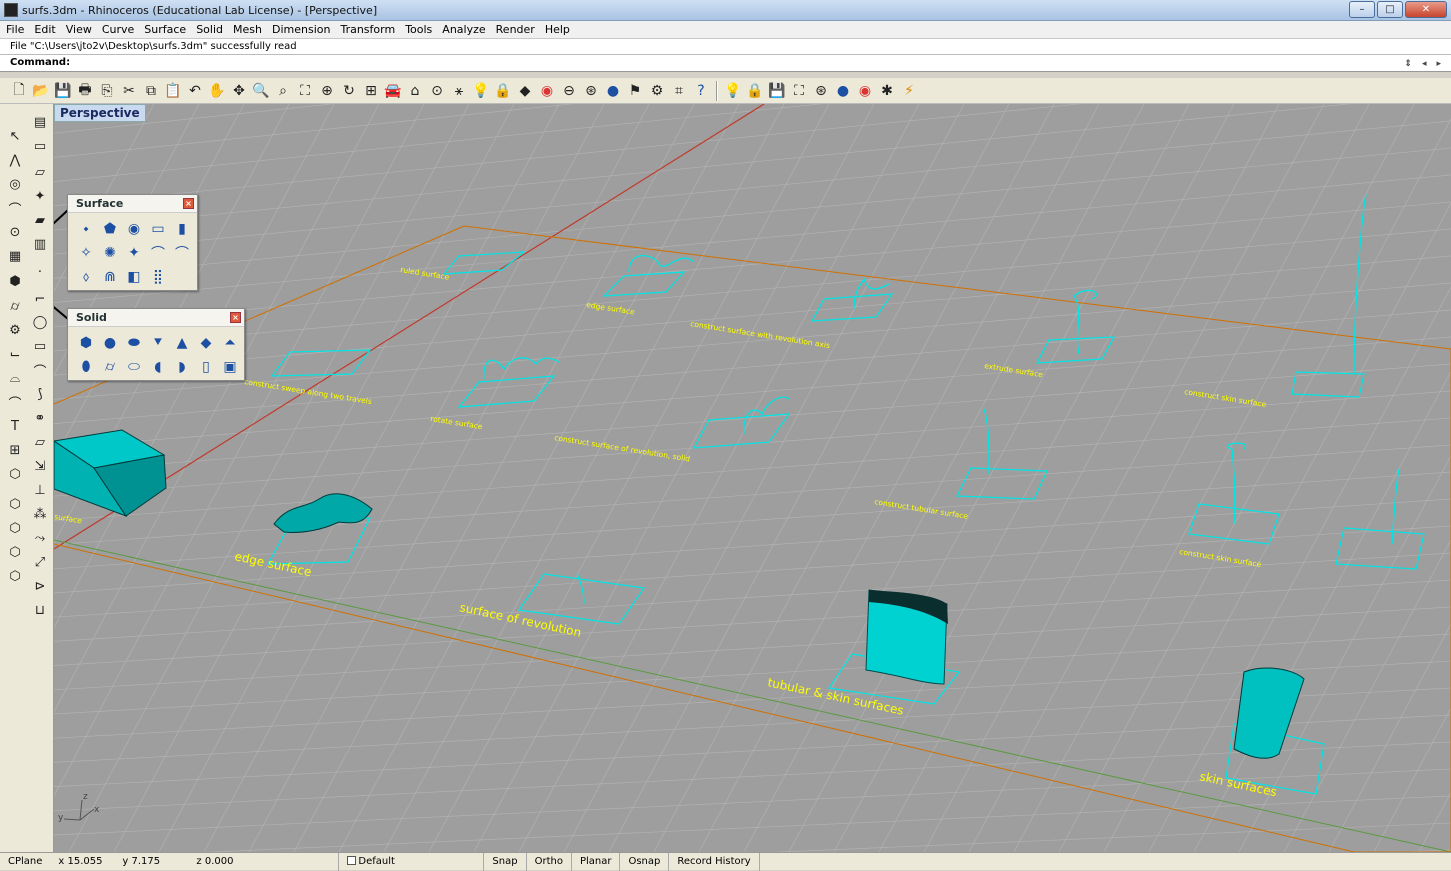 Image resolution: width=1451 pixels, height=871 pixels. Describe the element at coordinates (367, 29) in the screenshot. I see `menu-transform: Transform` at that location.